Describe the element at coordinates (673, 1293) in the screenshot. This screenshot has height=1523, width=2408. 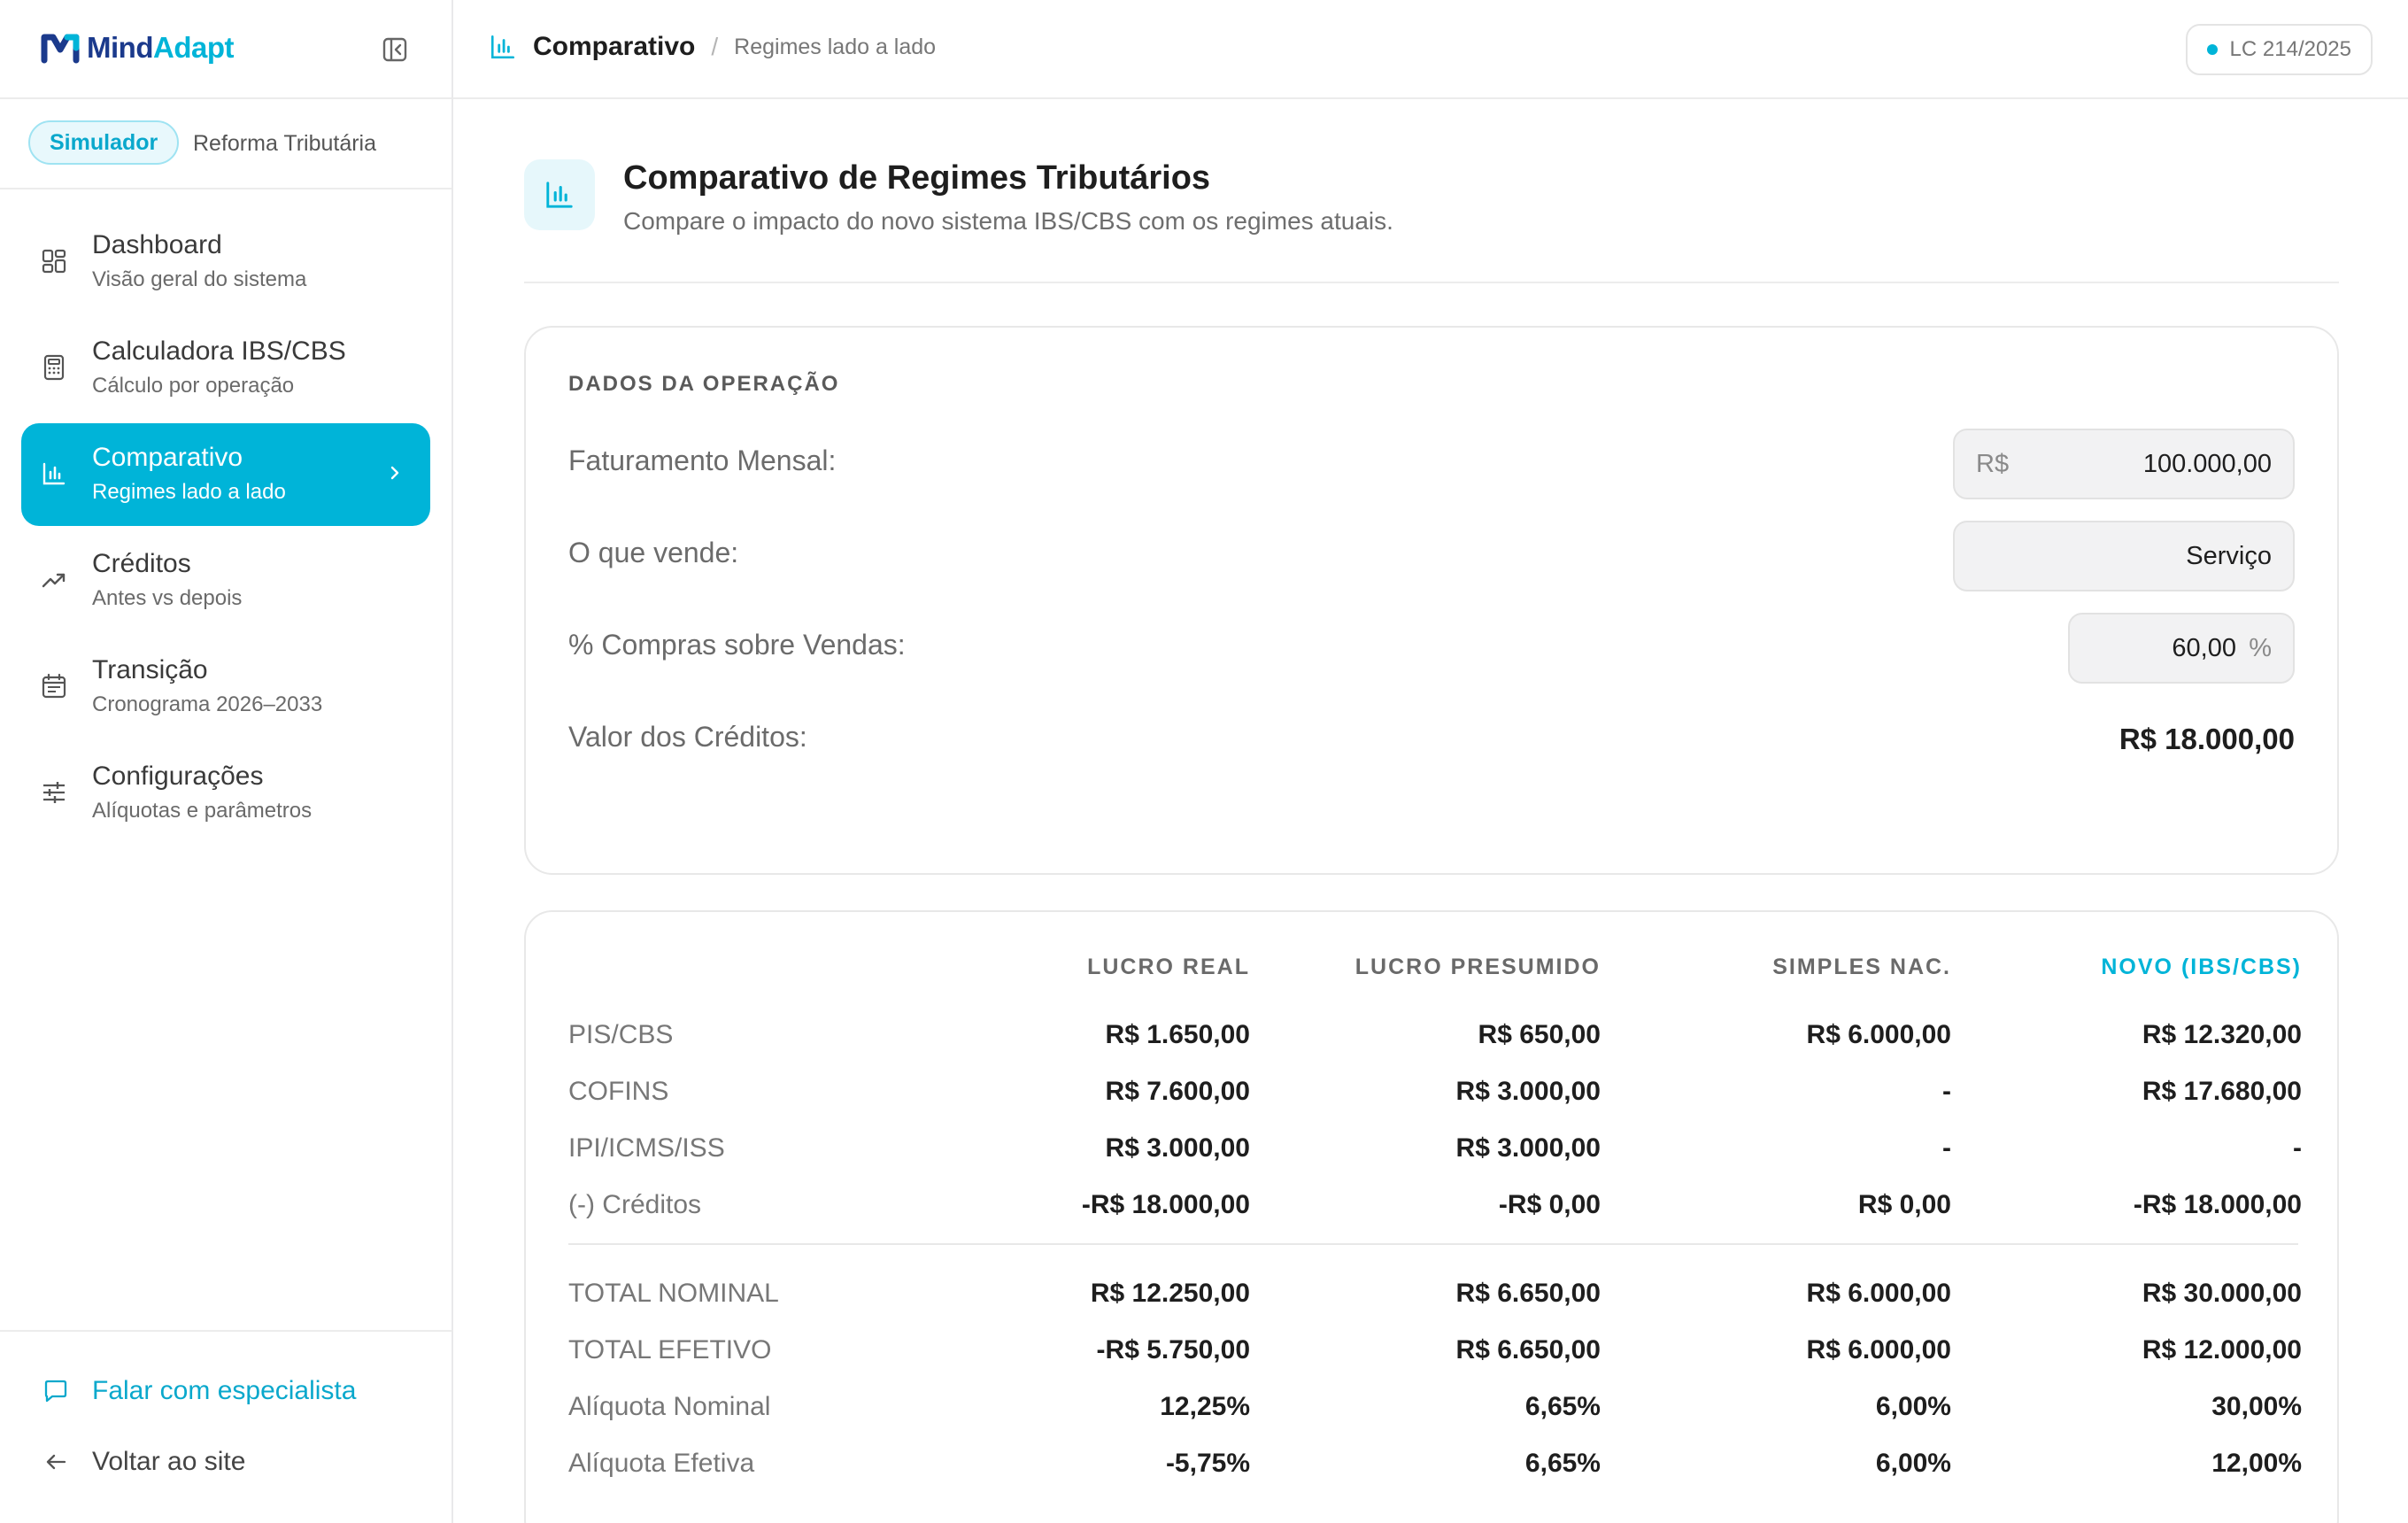
I see `row-label: TOTAL NOMINAL` at that location.